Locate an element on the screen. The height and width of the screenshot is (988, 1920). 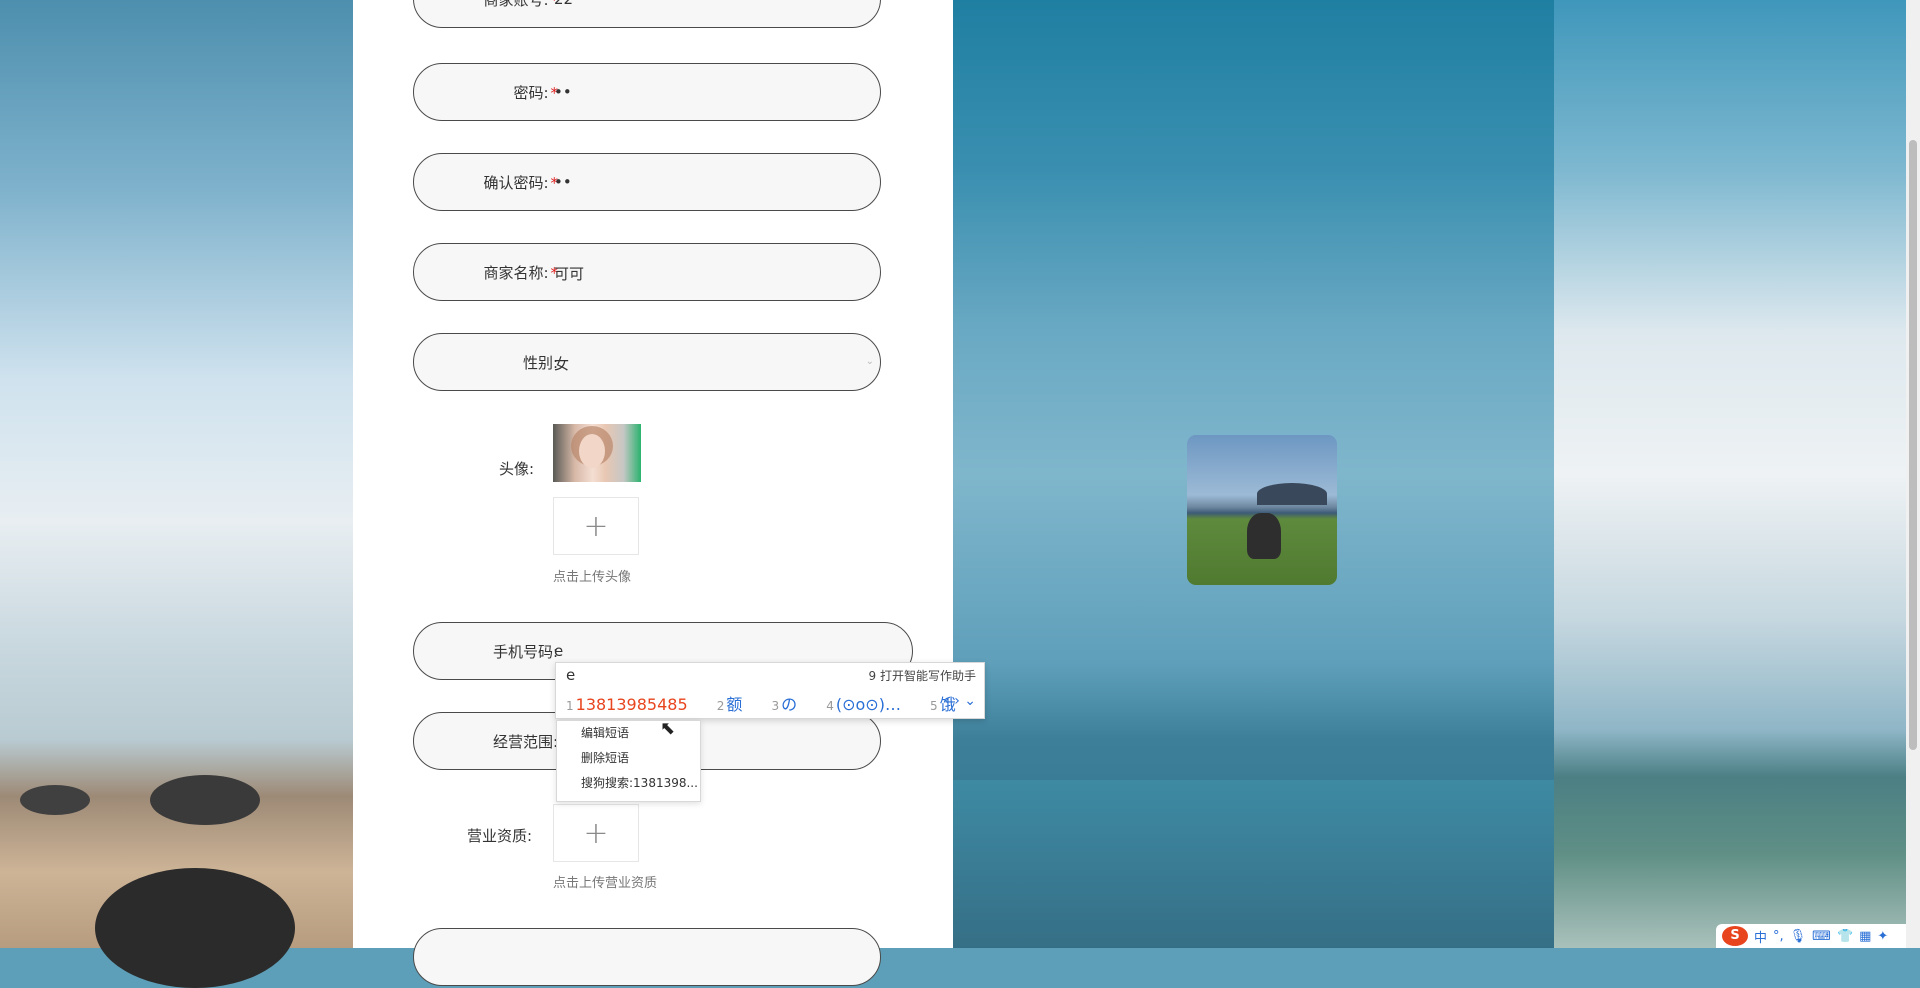
ime-candidate: 1 13813985485 is located at coordinates (633, 704).